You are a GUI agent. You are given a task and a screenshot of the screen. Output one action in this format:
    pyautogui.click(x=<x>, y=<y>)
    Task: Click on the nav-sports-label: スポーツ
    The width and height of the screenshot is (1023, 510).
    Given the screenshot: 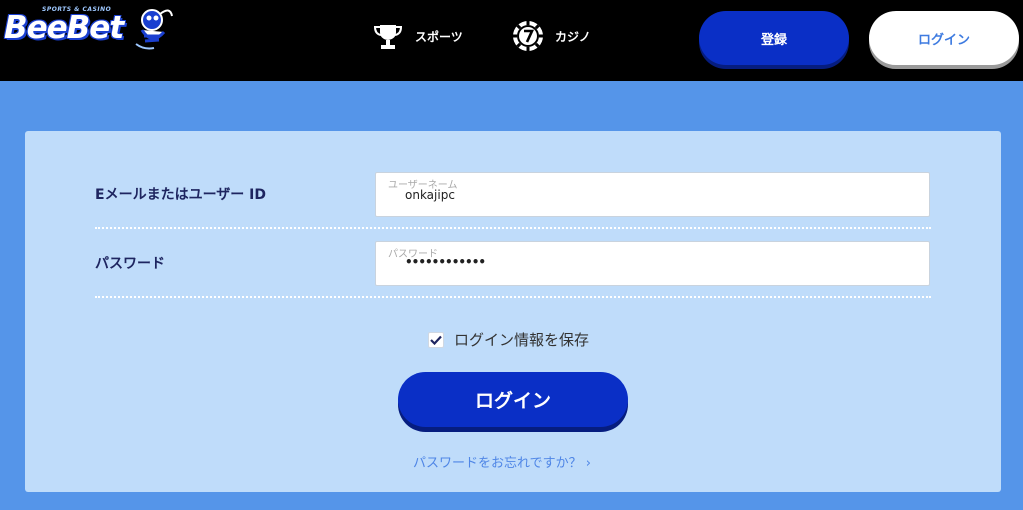 What is the action you would take?
    pyautogui.click(x=439, y=36)
    